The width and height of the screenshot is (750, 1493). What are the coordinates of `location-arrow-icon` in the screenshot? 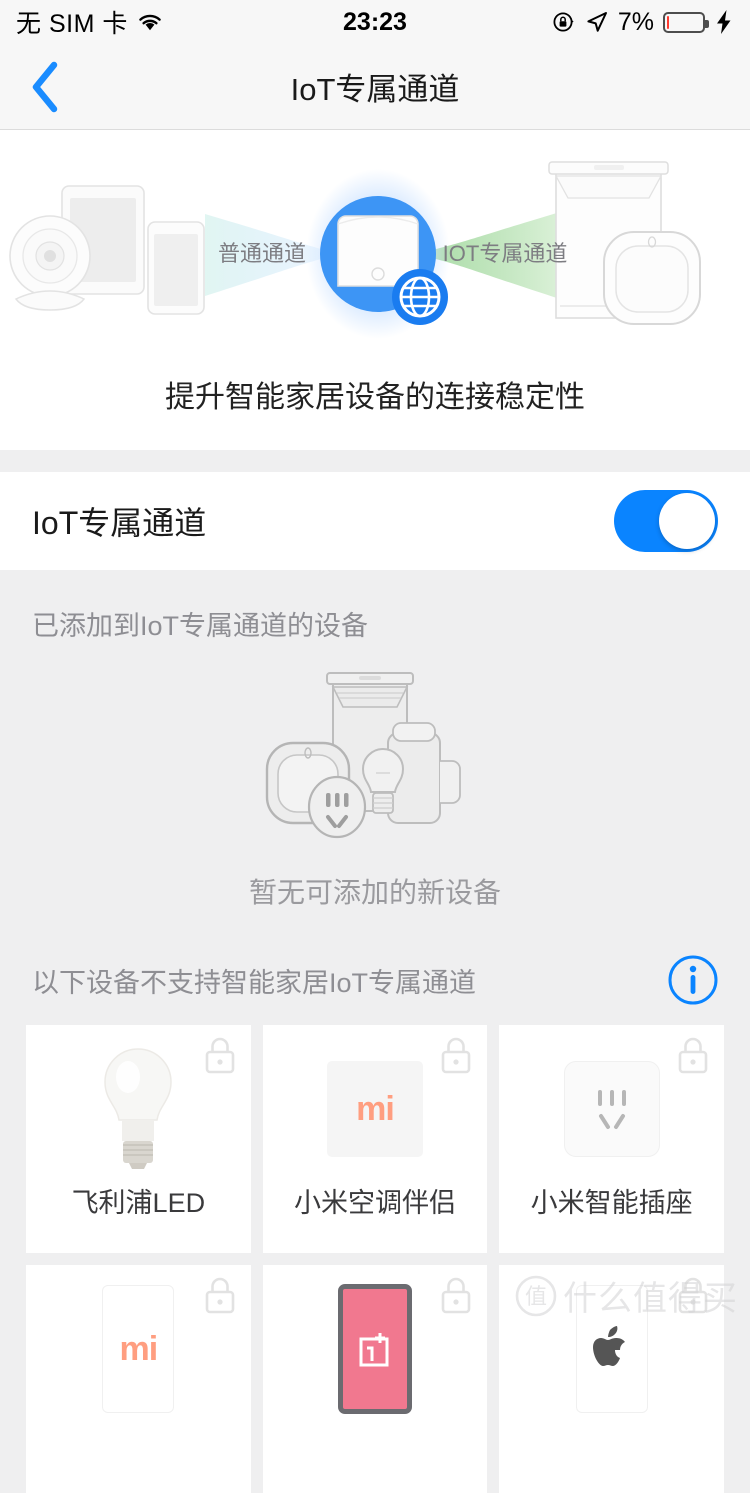 It's located at (597, 22).